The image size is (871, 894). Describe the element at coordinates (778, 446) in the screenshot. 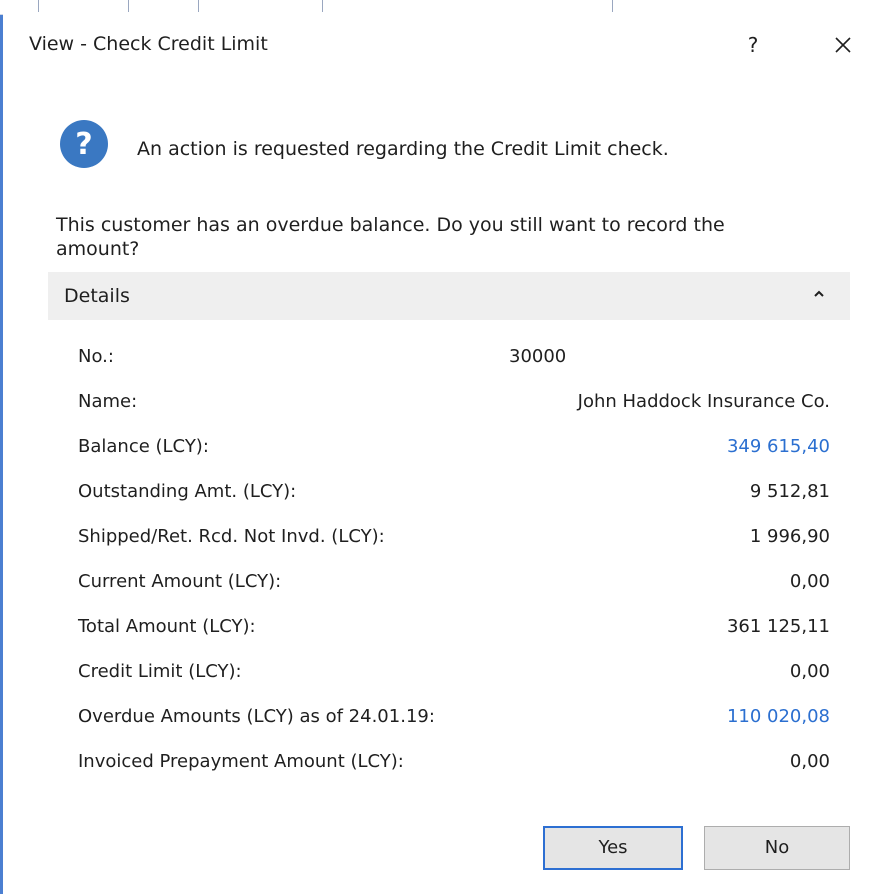

I see `balance-link: 349 615,40` at that location.